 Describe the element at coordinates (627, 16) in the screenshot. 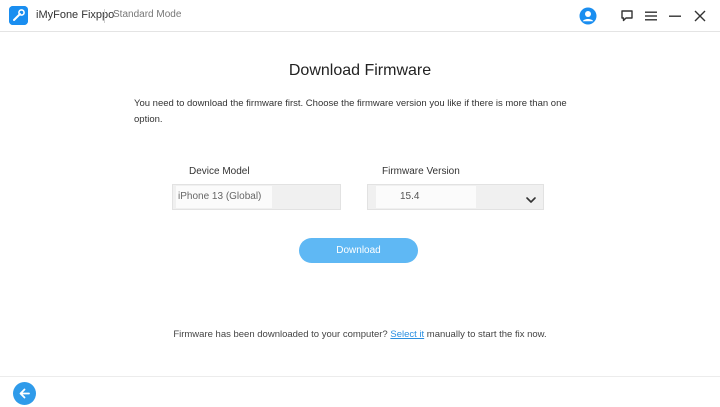

I see `feedback-icon` at that location.